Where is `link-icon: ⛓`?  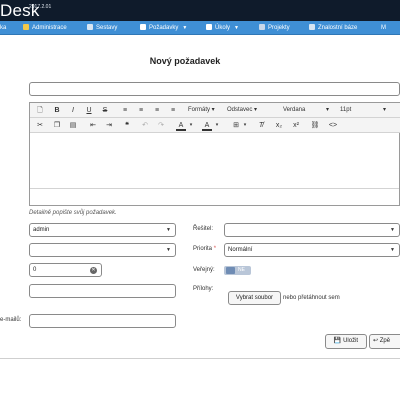 link-icon: ⛓ is located at coordinates (315, 125).